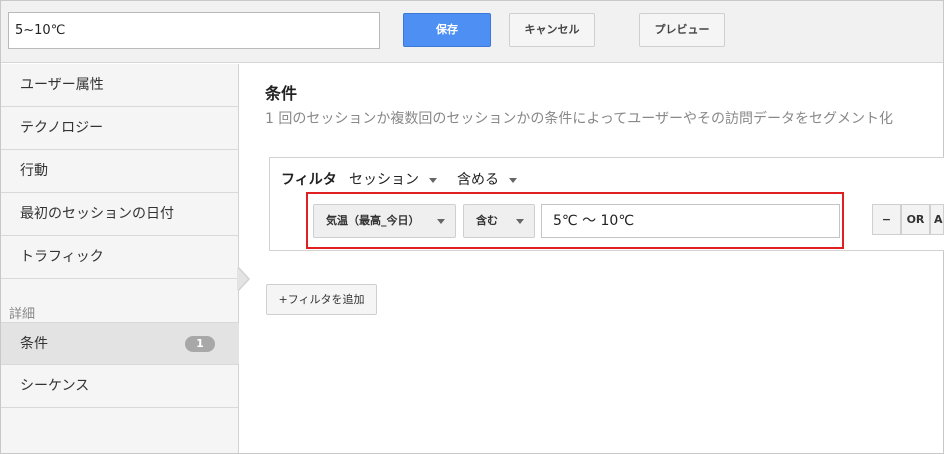 The image size is (944, 454). Describe the element at coordinates (552, 30) in the screenshot. I see `cancel-button: キャンセル` at that location.